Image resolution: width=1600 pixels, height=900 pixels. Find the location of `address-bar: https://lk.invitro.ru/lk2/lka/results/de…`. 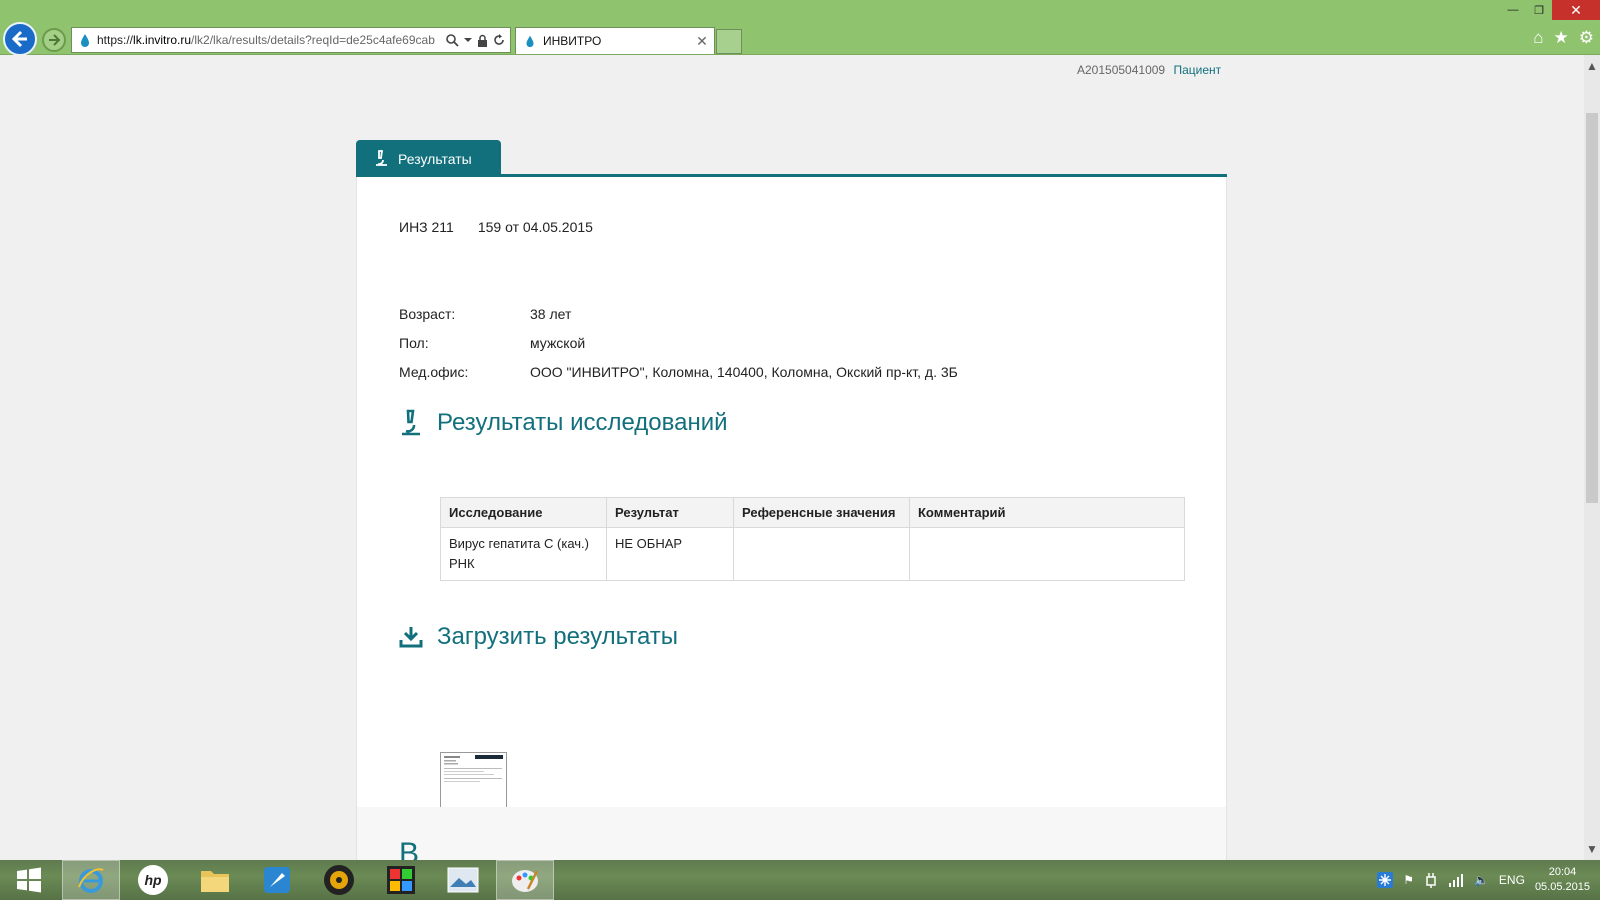

address-bar: https://lk.invitro.ru/lk2/lka/results/de… is located at coordinates (291, 40).